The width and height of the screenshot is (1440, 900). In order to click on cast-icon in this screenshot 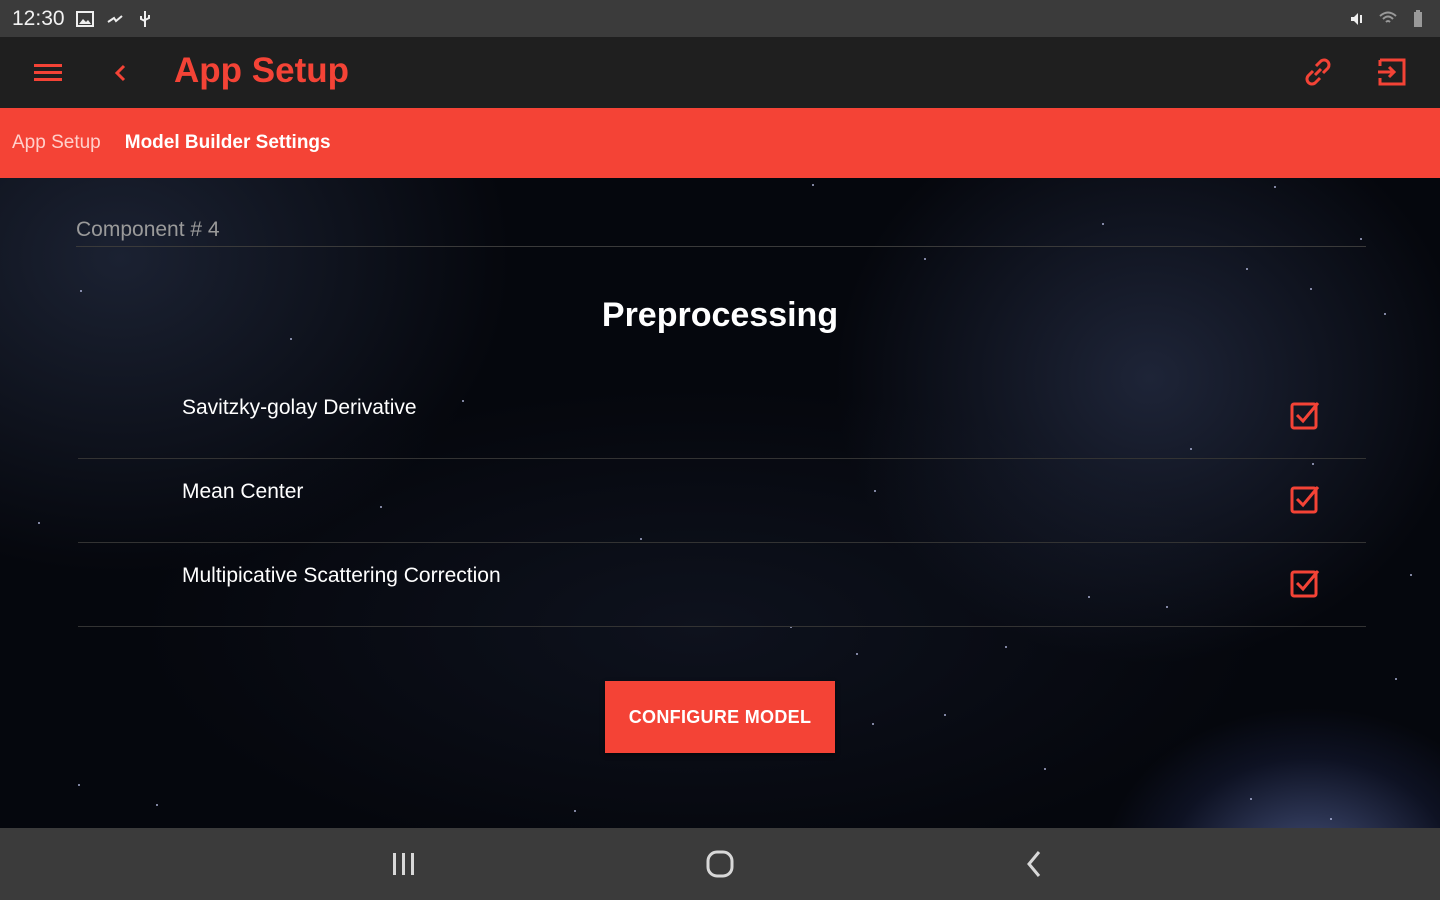, I will do `click(115, 18)`.